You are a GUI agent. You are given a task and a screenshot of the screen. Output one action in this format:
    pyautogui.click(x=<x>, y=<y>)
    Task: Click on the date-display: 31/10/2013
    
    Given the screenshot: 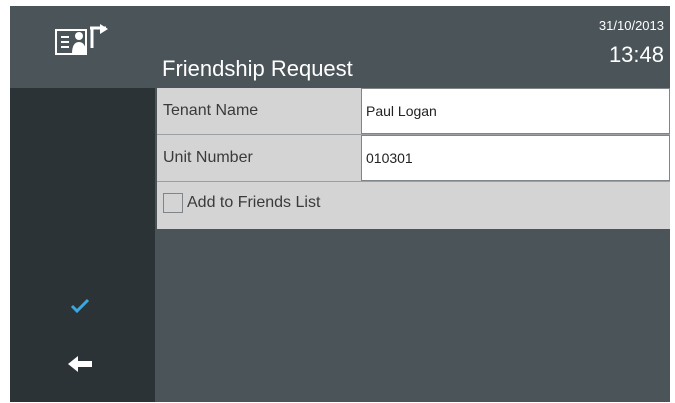 What is the action you would take?
    pyautogui.click(x=631, y=25)
    